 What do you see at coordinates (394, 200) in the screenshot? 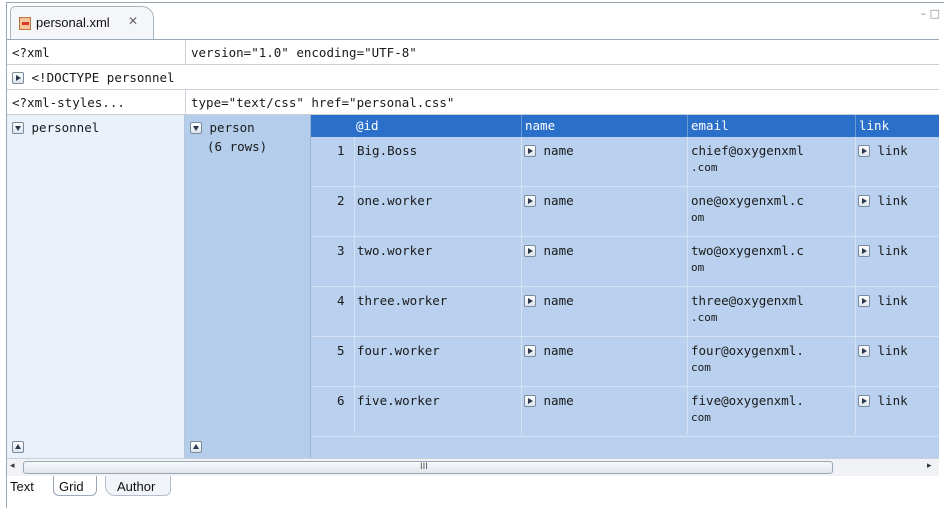
I see `id-cell: one.worker` at bounding box center [394, 200].